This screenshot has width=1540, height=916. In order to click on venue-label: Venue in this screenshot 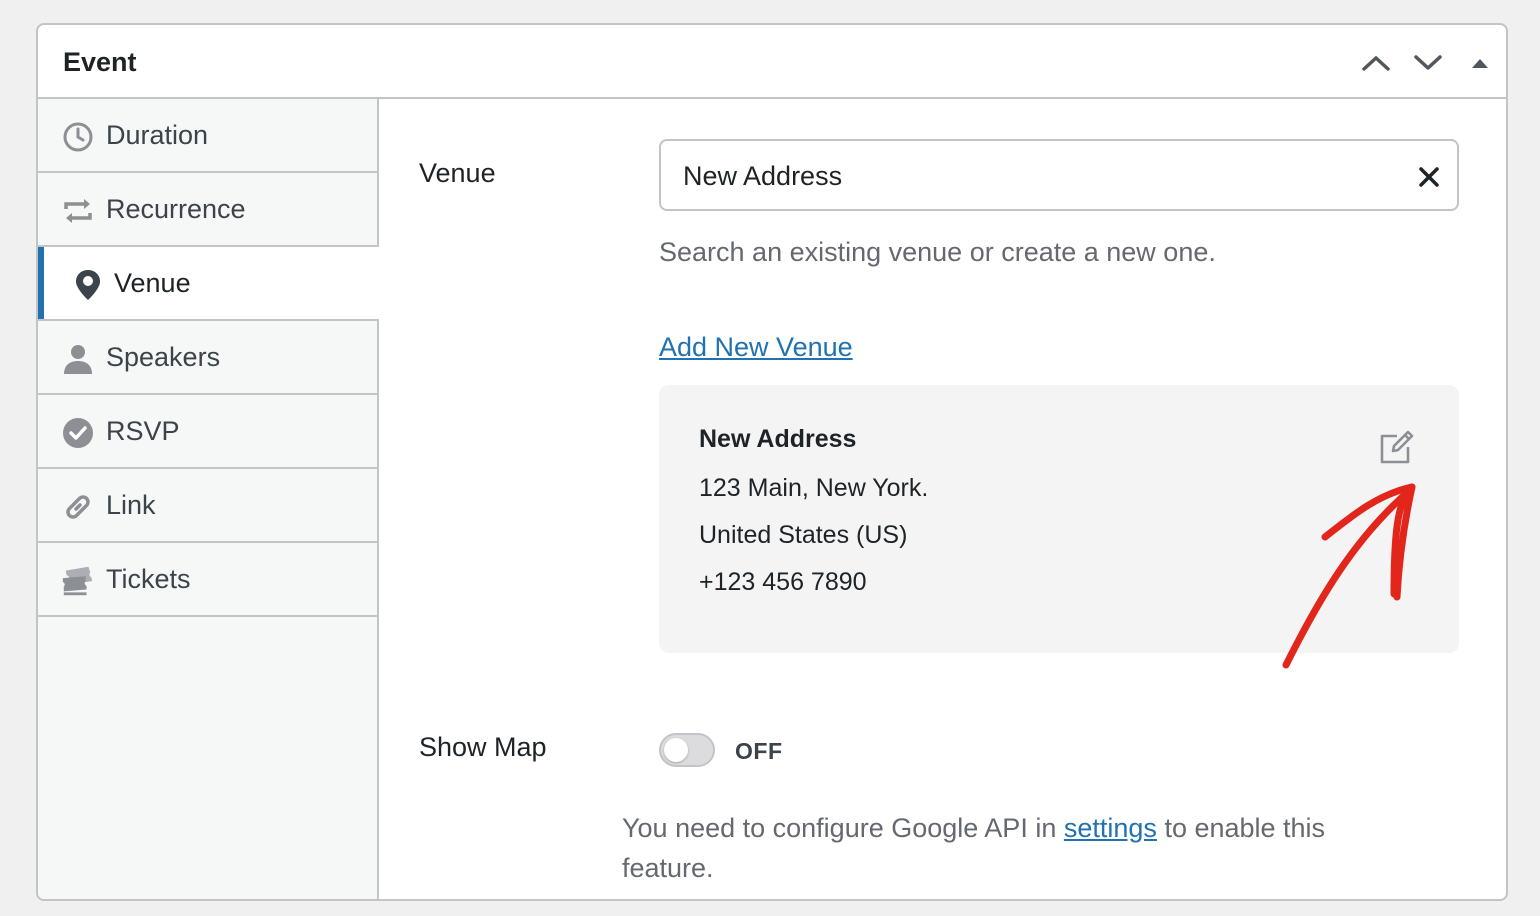, I will do `click(457, 173)`.